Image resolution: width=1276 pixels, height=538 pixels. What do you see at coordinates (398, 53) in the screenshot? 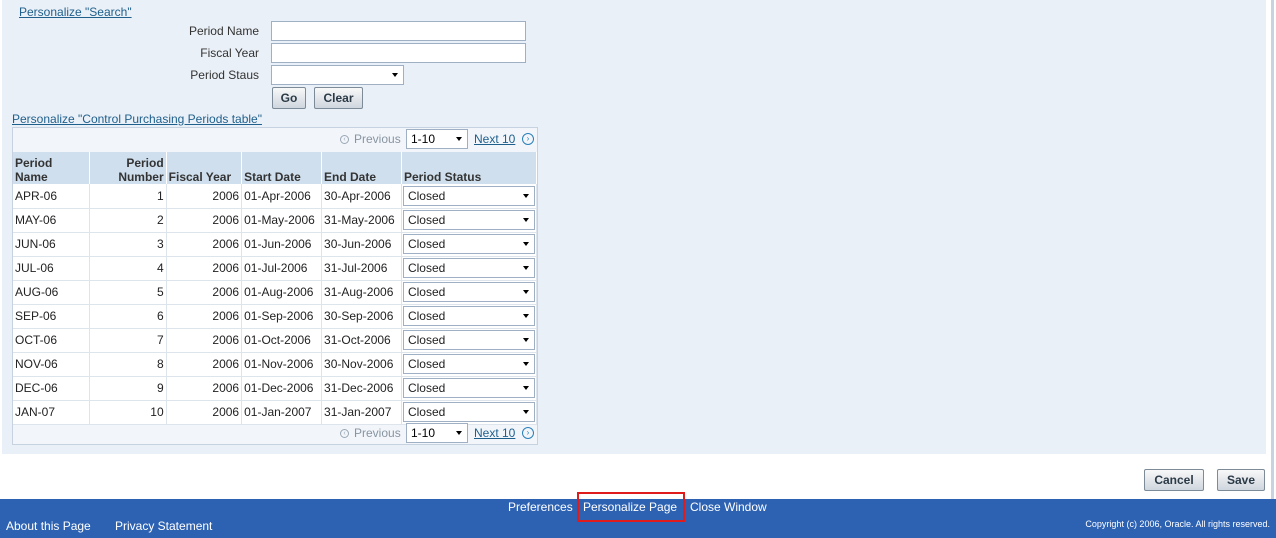
I see `fiscal-year-input` at bounding box center [398, 53].